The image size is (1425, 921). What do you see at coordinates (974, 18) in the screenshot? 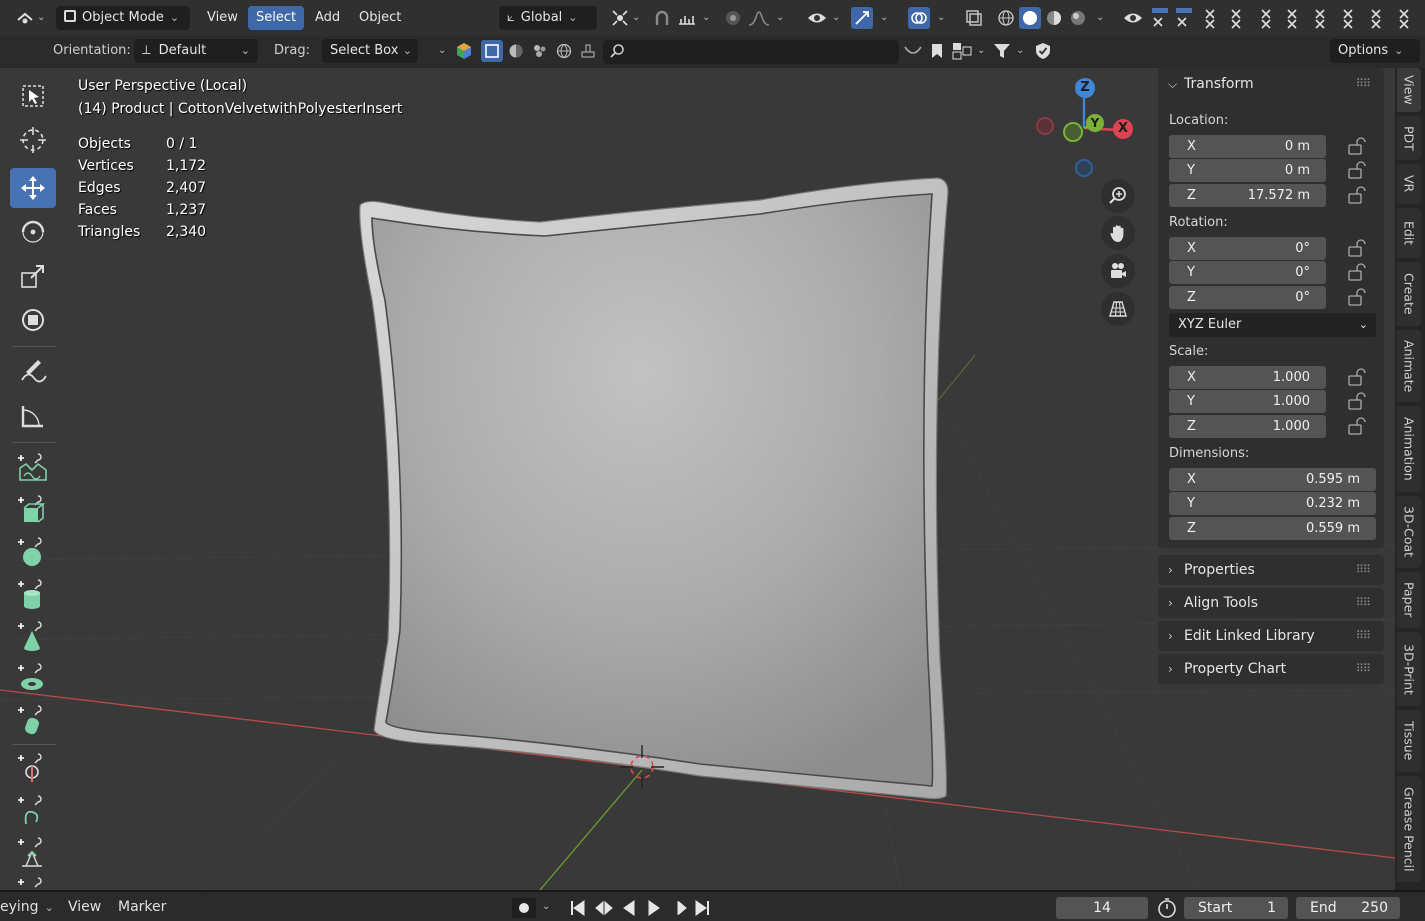
I see `xray-toggle-icon` at bounding box center [974, 18].